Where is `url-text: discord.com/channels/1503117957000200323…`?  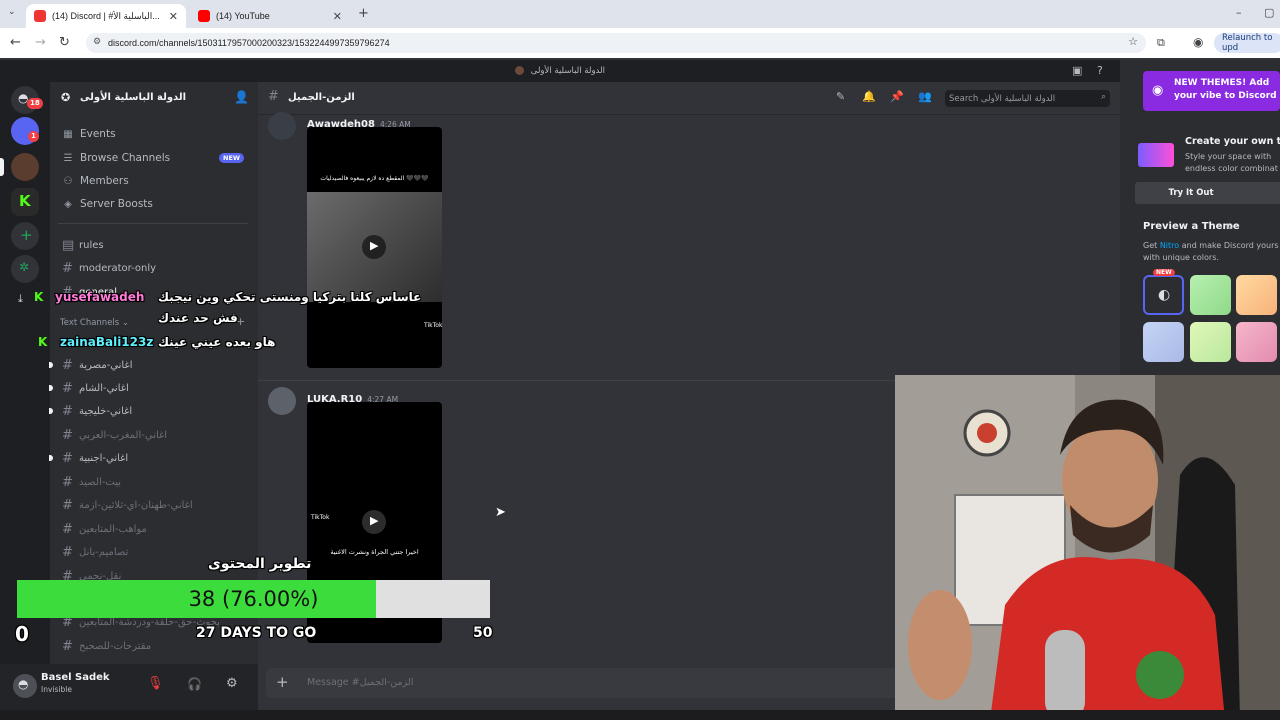
url-text: discord.com/channels/1503117957000200323… is located at coordinates (249, 43).